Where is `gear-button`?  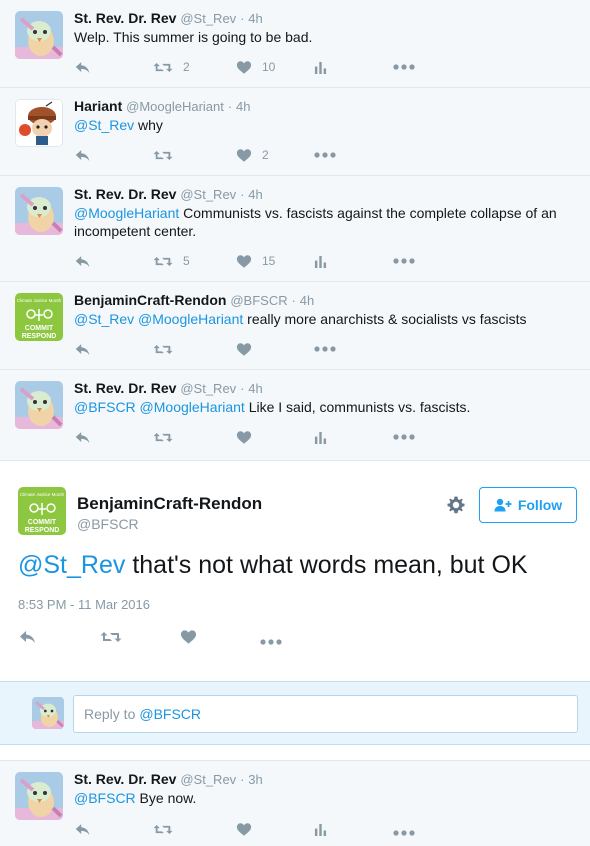
gear-button is located at coordinates (456, 506).